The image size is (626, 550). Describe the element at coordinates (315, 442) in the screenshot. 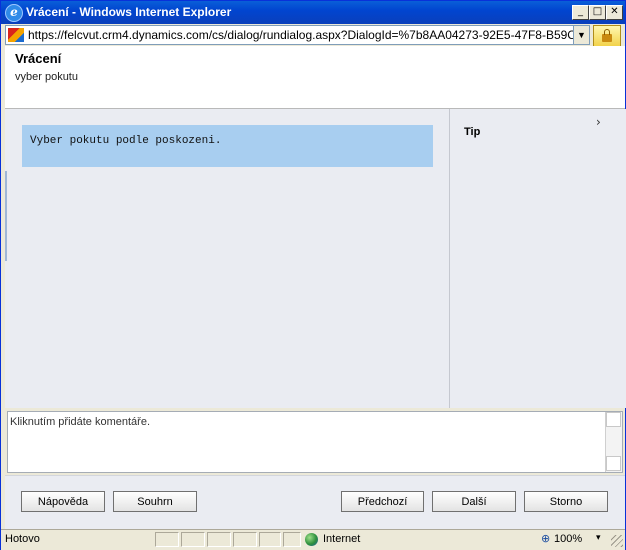

I see `comment-field: Kliknutím přidáte komentáře.` at that location.